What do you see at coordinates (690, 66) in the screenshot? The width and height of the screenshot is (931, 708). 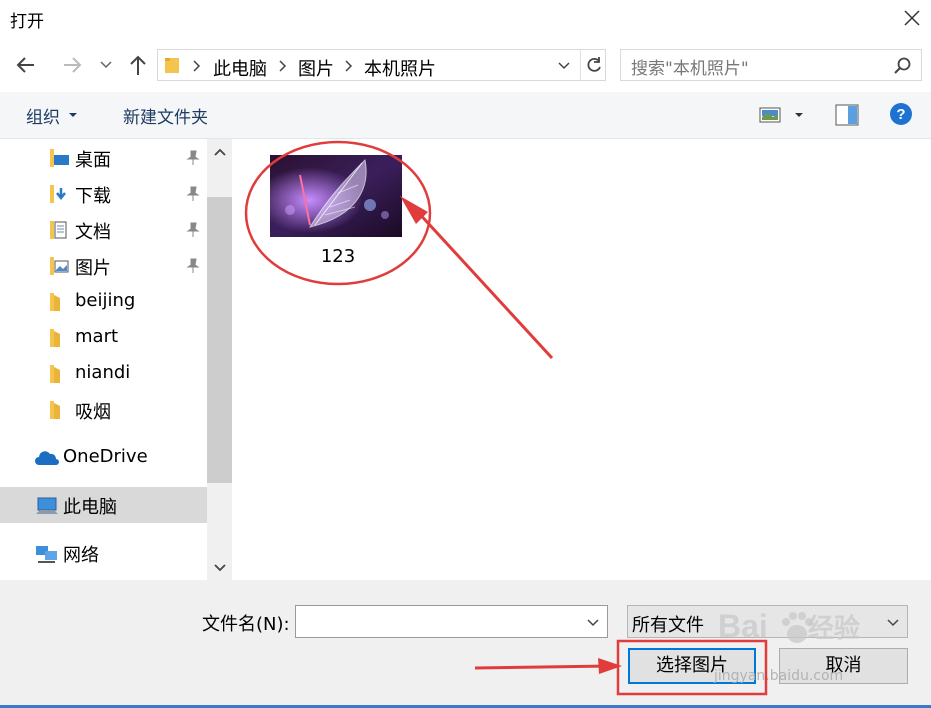 I see `search-input: 搜索"本机照片"` at bounding box center [690, 66].